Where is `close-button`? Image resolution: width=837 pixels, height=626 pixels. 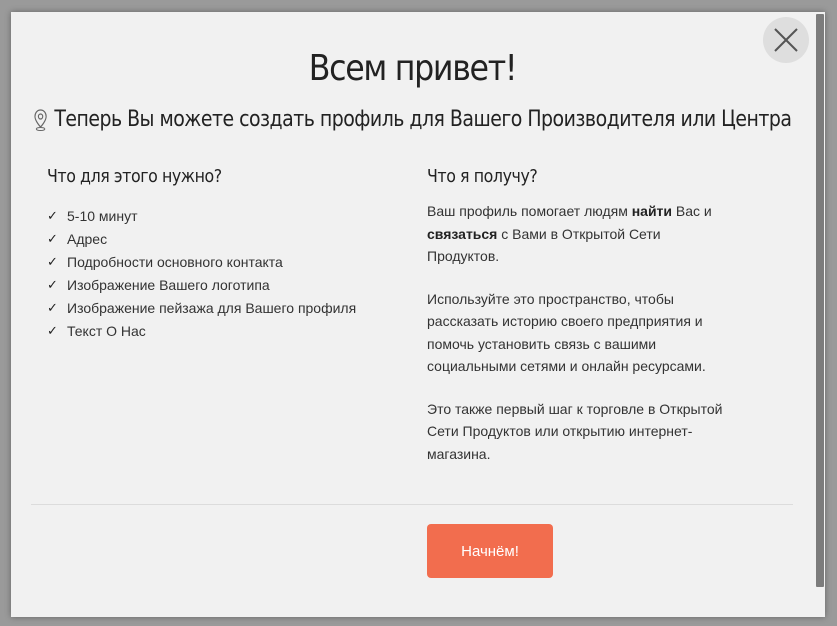 close-button is located at coordinates (786, 40).